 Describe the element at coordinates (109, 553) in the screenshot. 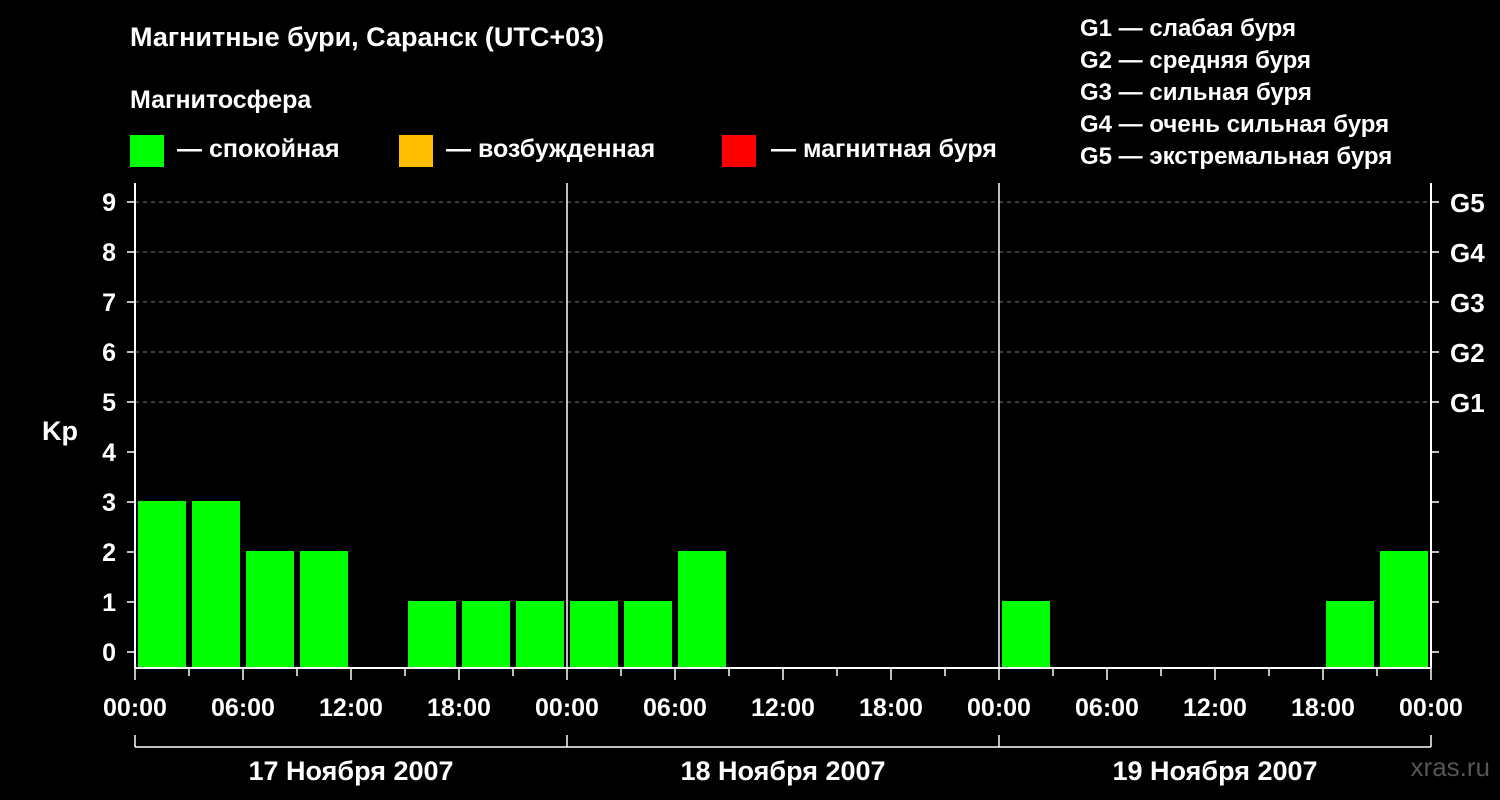

I see `y-tick-label: 2` at that location.